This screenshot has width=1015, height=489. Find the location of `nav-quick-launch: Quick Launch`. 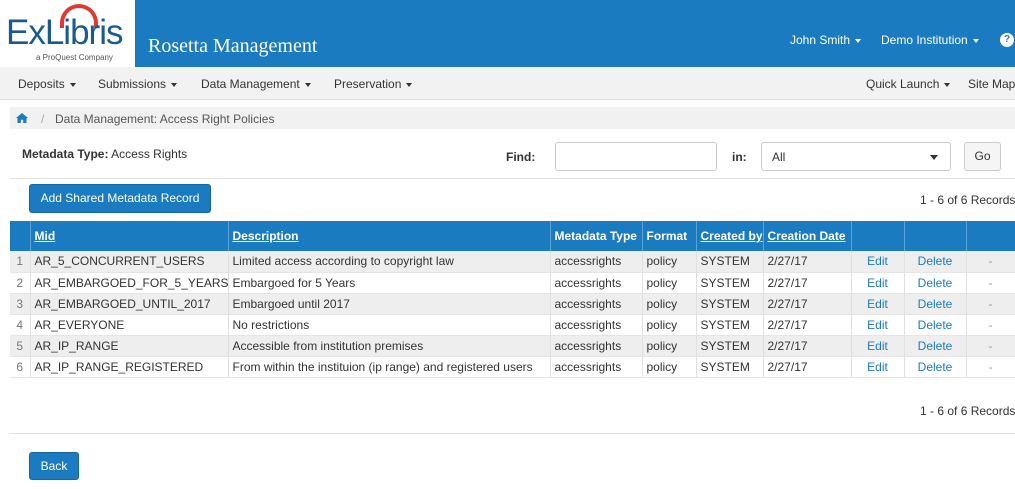

nav-quick-launch: Quick Launch is located at coordinates (908, 84).